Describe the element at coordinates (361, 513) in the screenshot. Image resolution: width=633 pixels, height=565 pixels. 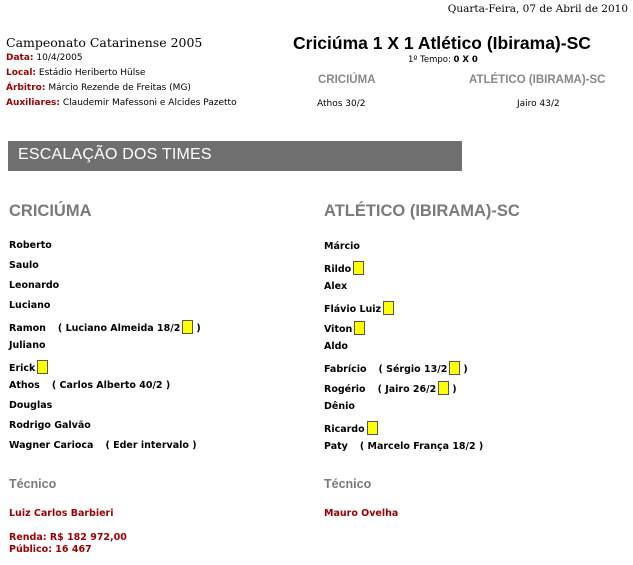
I see `away-coach: Mauro Ovelha` at that location.